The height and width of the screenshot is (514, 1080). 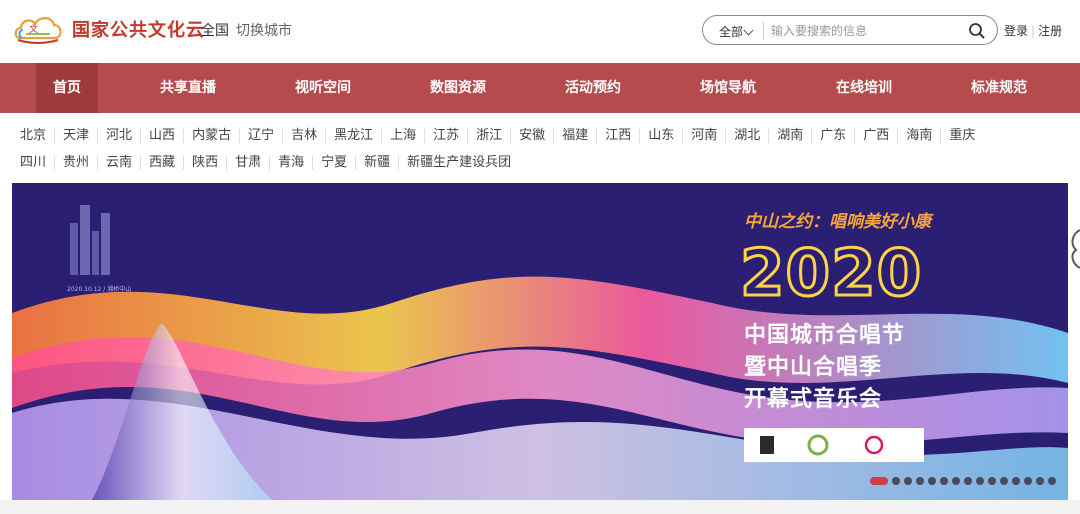 I want to click on province-link: 山东, so click(x=662, y=136).